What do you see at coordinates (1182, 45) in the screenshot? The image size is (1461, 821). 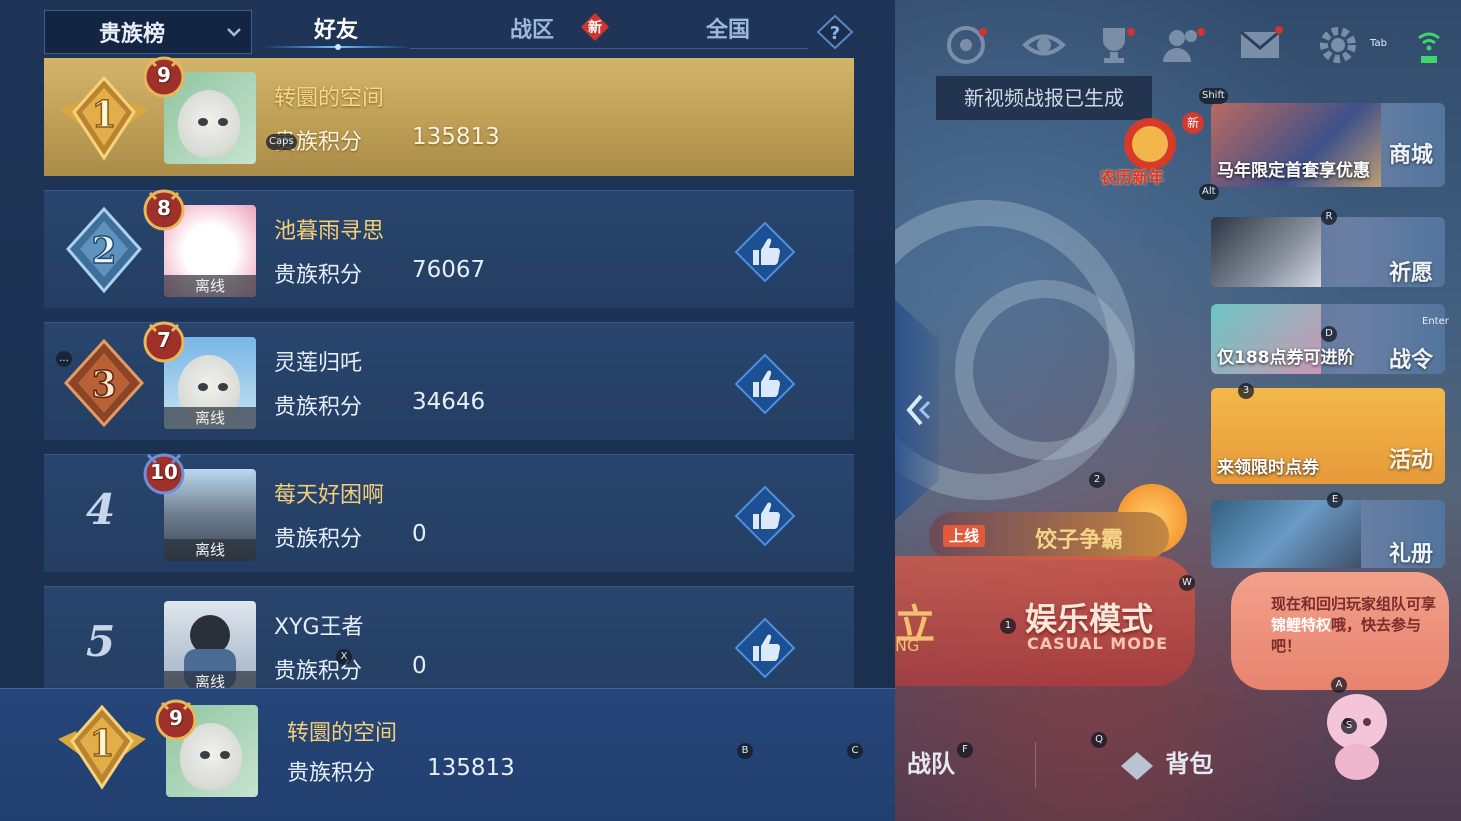 I see `friends-icon` at bounding box center [1182, 45].